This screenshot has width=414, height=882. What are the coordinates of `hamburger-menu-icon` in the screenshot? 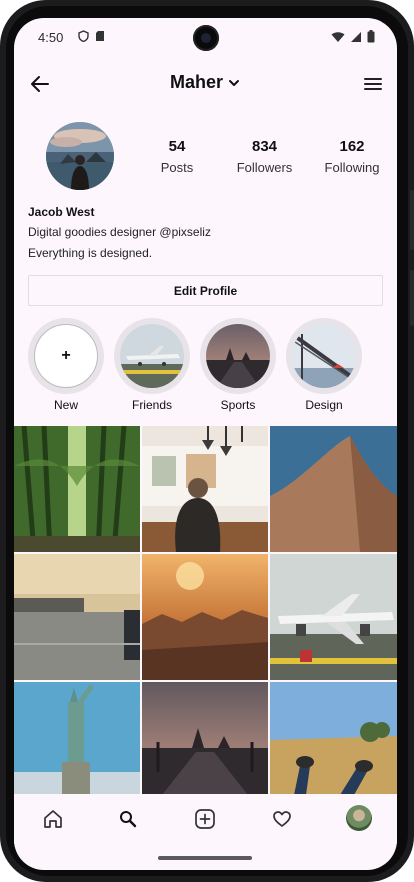 It's located at (373, 84).